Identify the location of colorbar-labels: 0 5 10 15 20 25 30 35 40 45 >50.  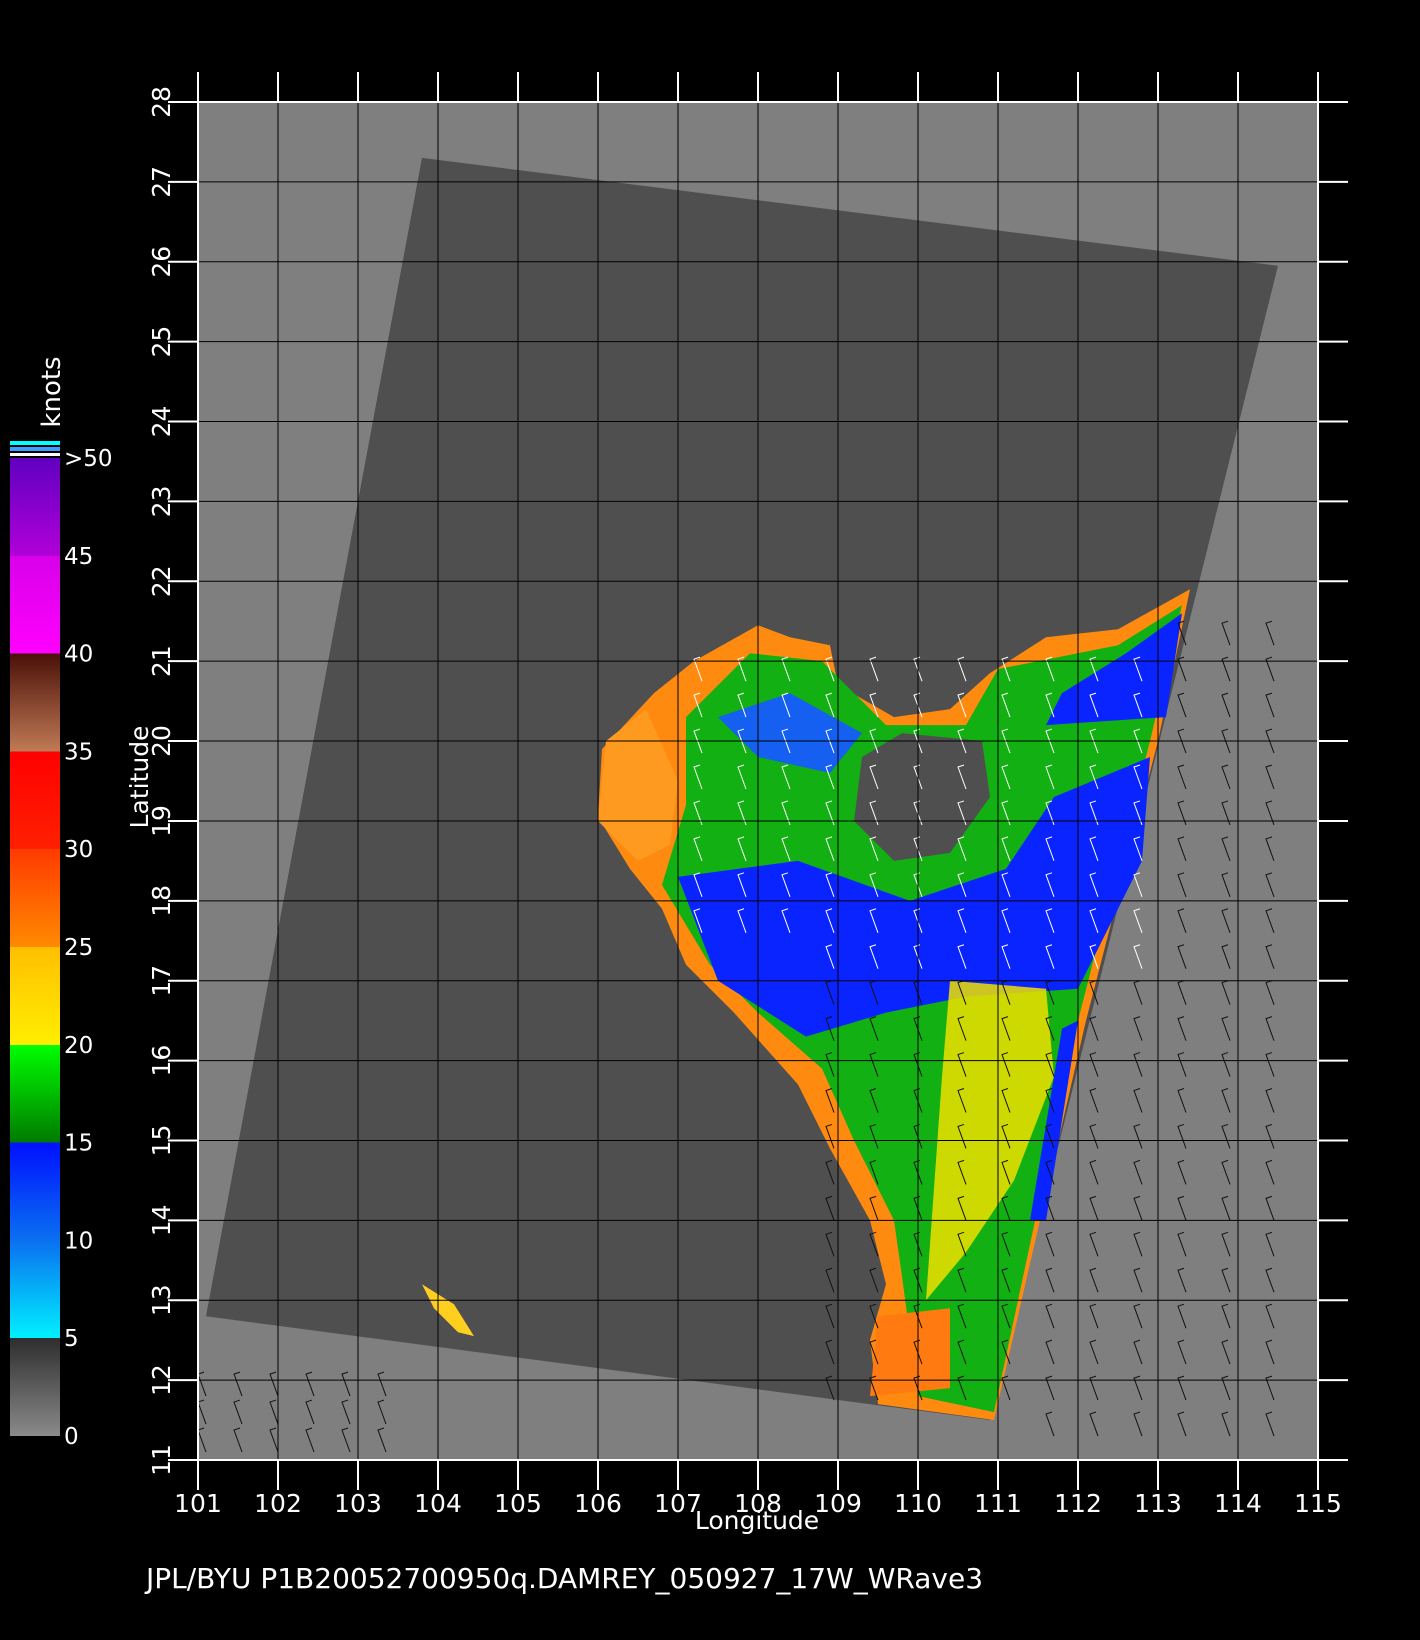
(88, 948).